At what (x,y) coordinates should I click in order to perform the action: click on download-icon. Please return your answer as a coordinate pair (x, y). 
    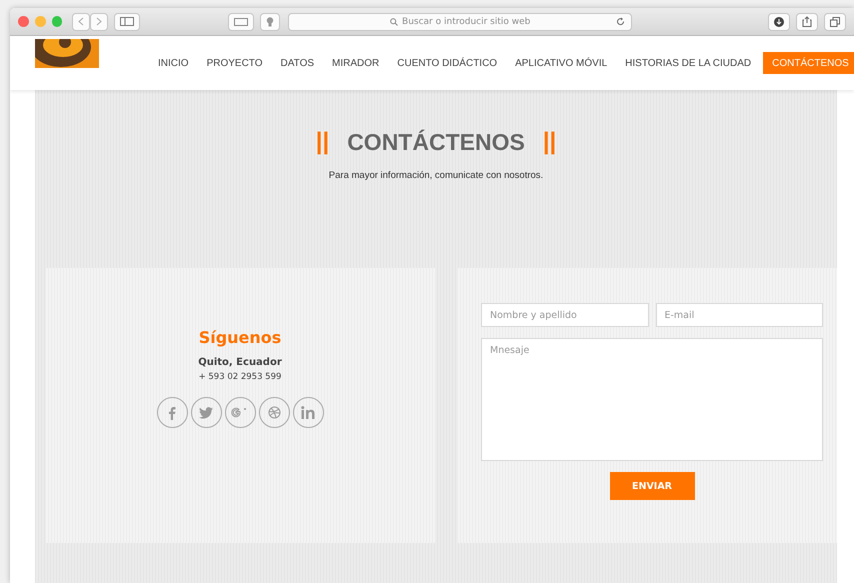
    Looking at the image, I should click on (779, 21).